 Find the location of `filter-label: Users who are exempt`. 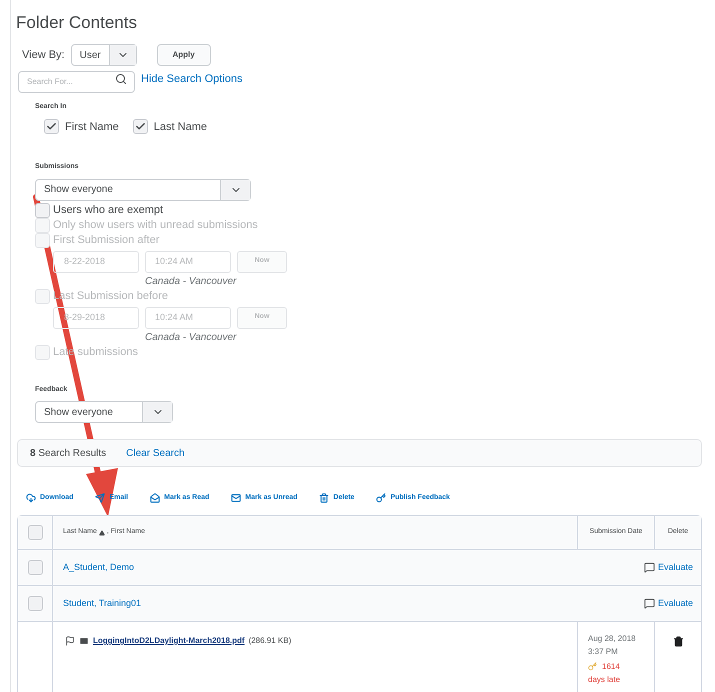

filter-label: Users who are exempt is located at coordinates (108, 210).